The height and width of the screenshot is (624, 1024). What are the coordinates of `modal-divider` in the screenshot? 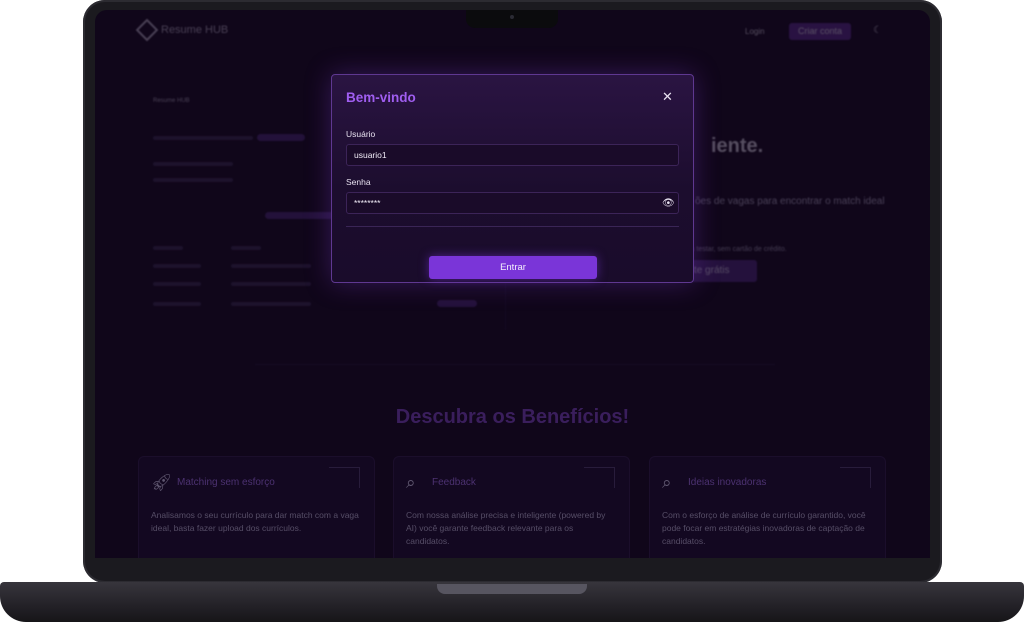 It's located at (512, 226).